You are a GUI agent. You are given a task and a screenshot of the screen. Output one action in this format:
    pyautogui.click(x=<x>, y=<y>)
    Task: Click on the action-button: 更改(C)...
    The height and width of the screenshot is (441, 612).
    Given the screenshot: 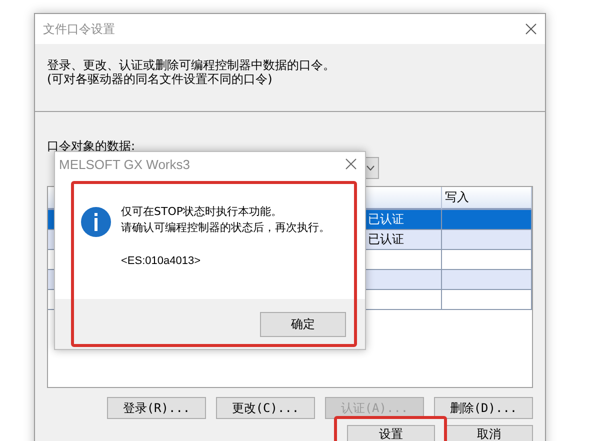 What is the action you would take?
    pyautogui.click(x=265, y=408)
    